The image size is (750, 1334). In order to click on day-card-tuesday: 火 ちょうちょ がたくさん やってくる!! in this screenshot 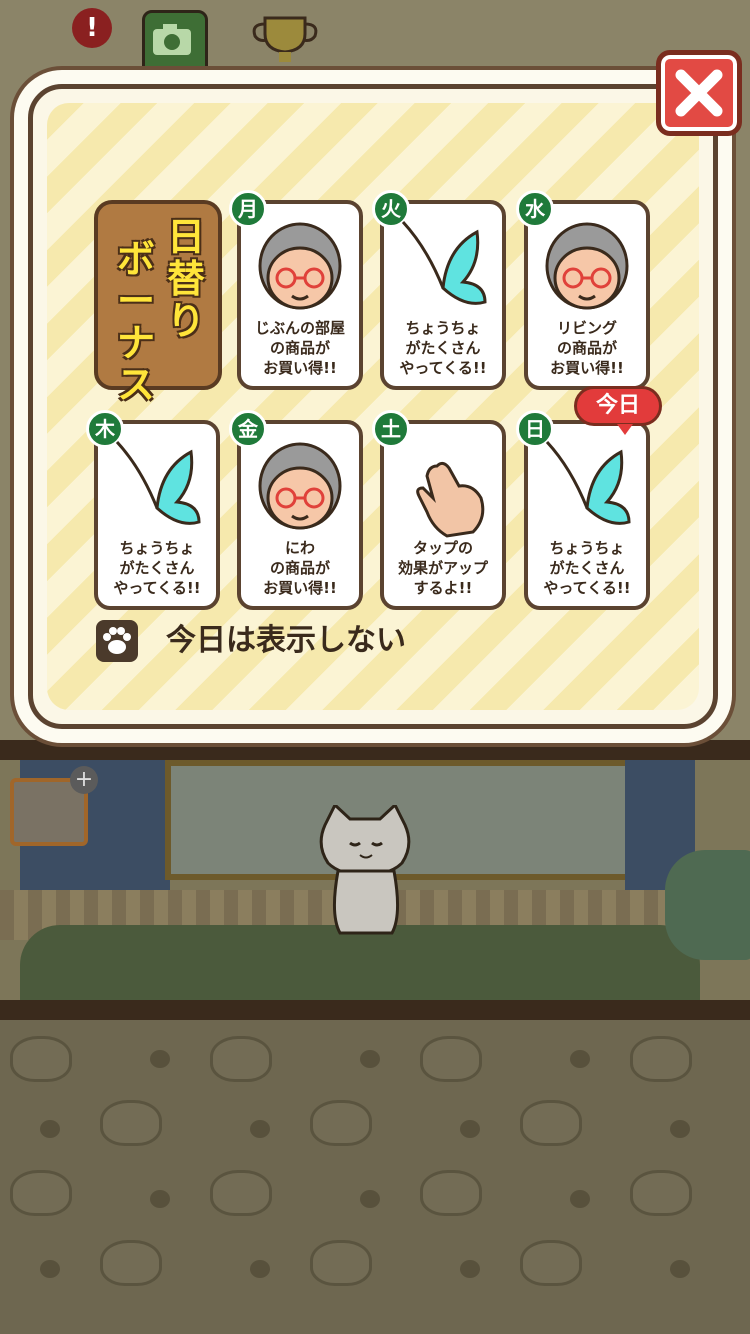, I will do `click(439, 290)`.